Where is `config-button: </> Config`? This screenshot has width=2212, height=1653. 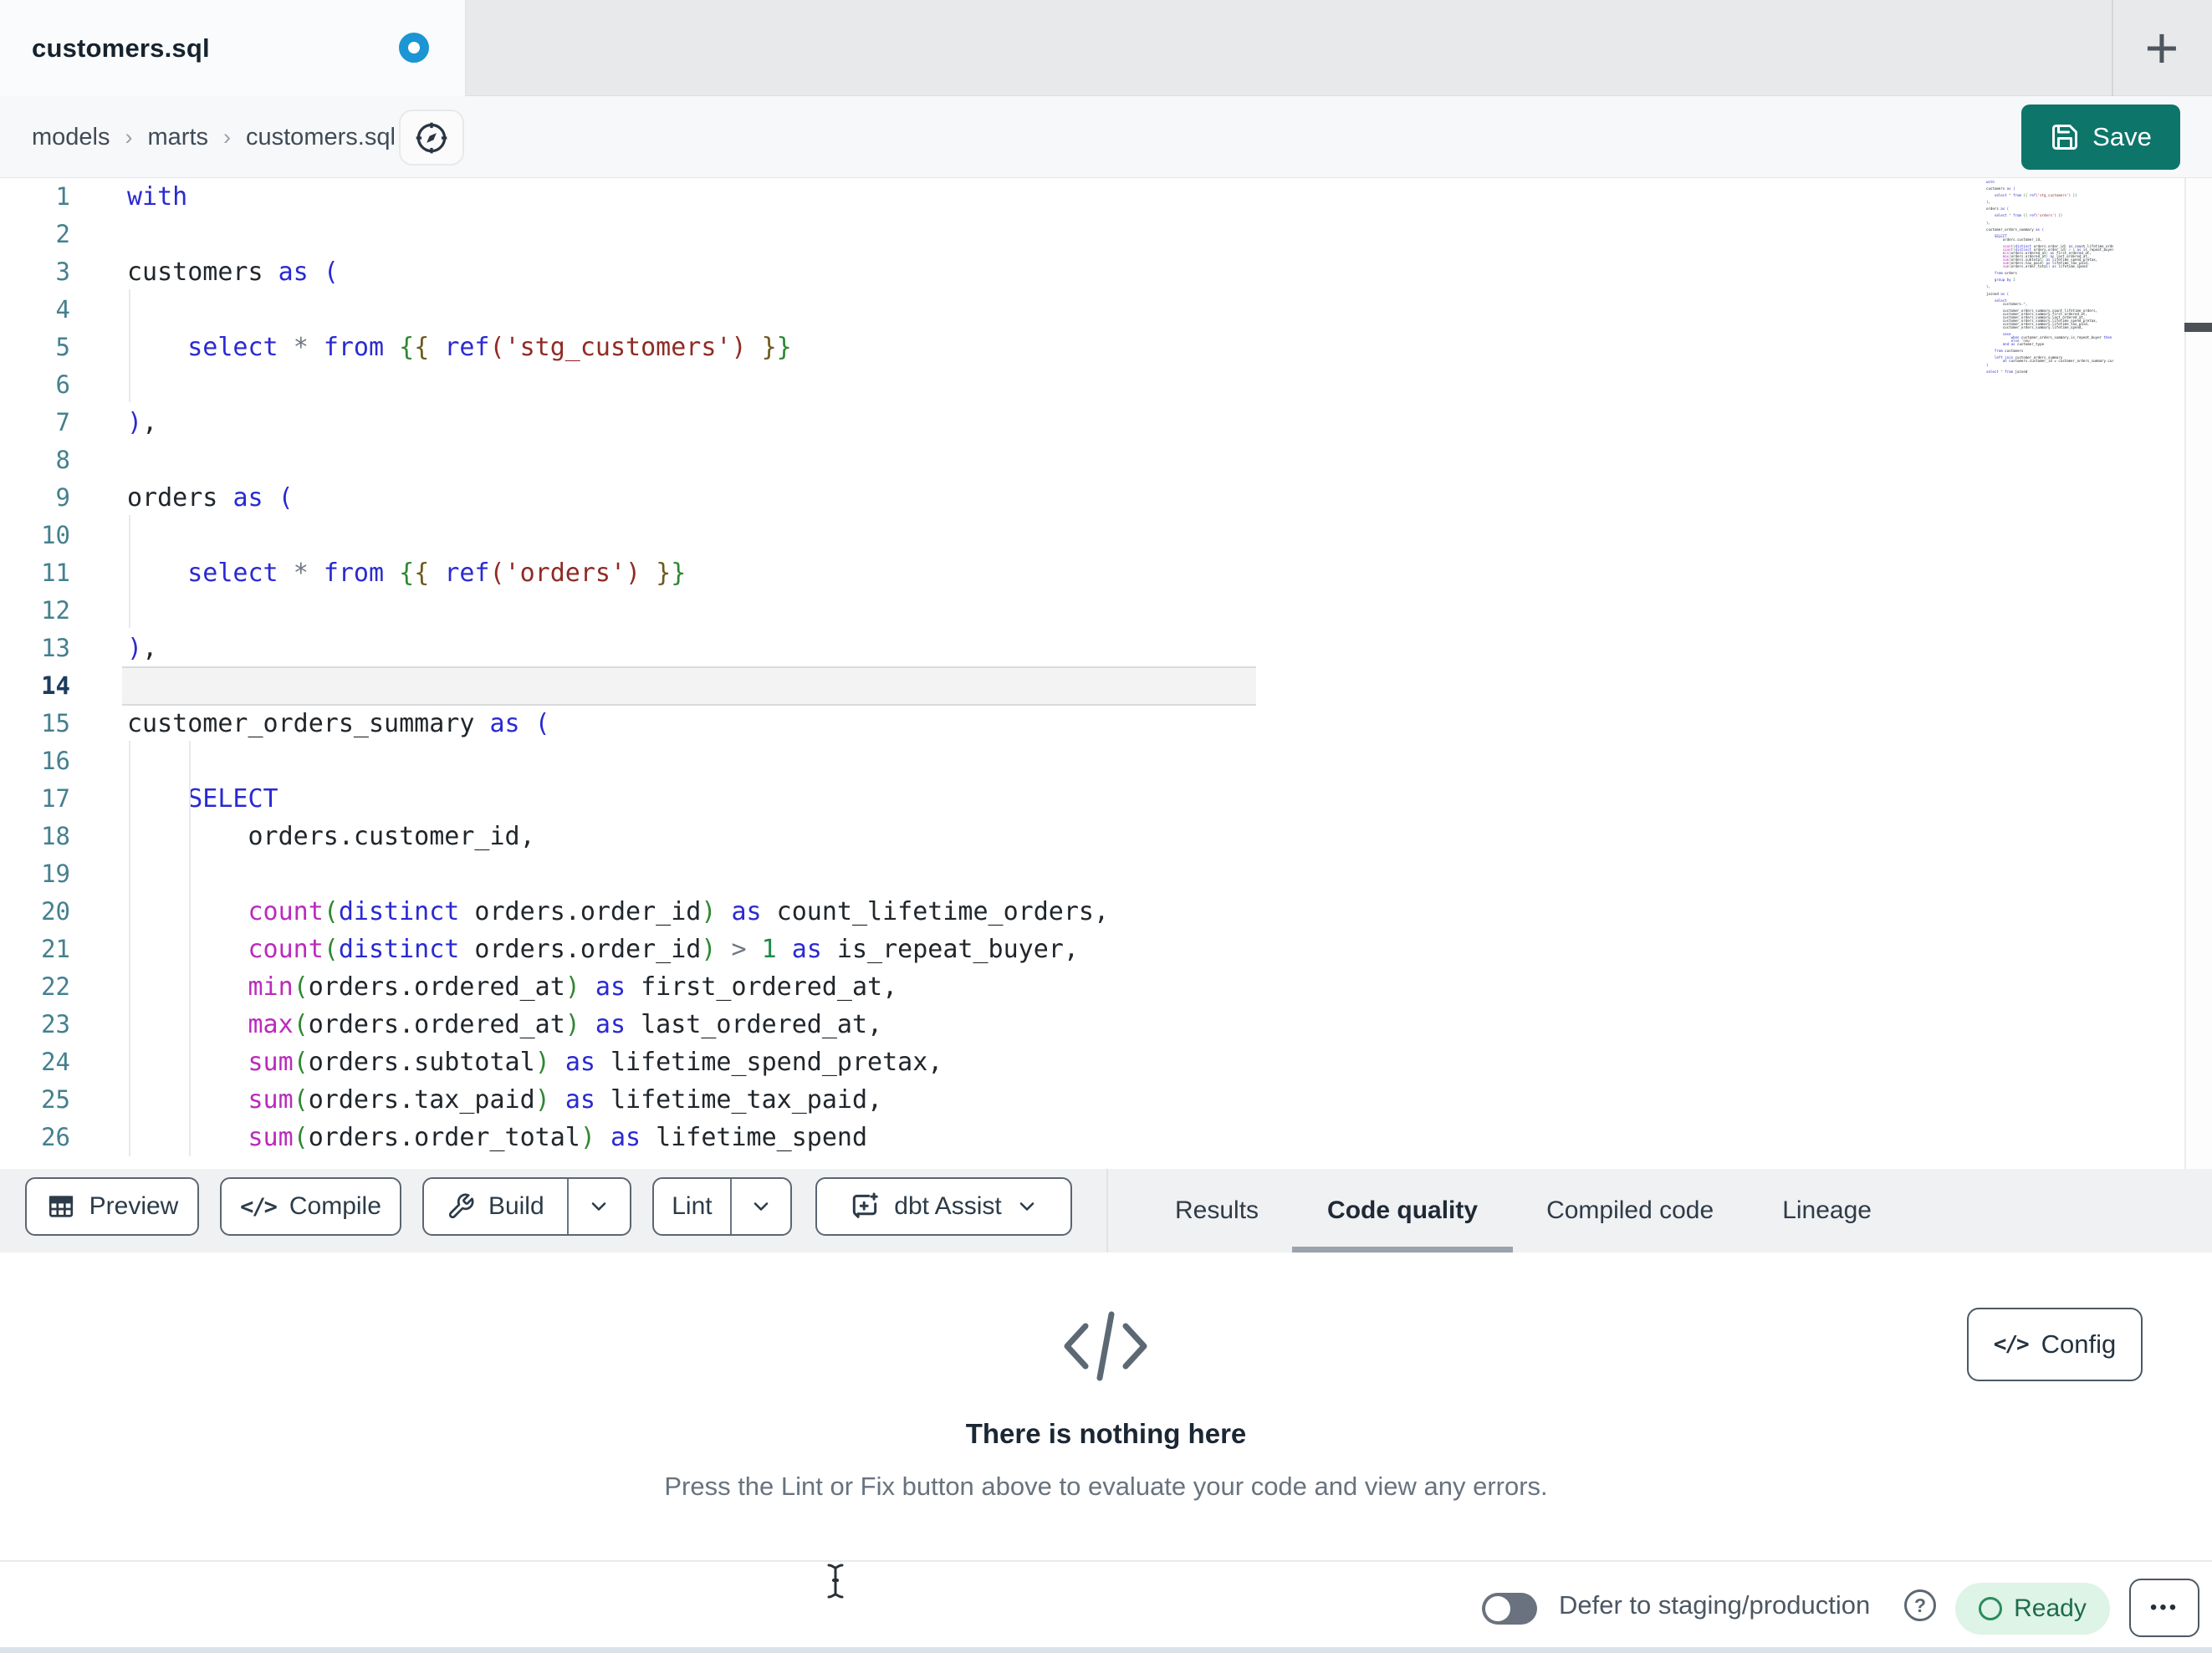
config-button: </> Config is located at coordinates (2055, 1344).